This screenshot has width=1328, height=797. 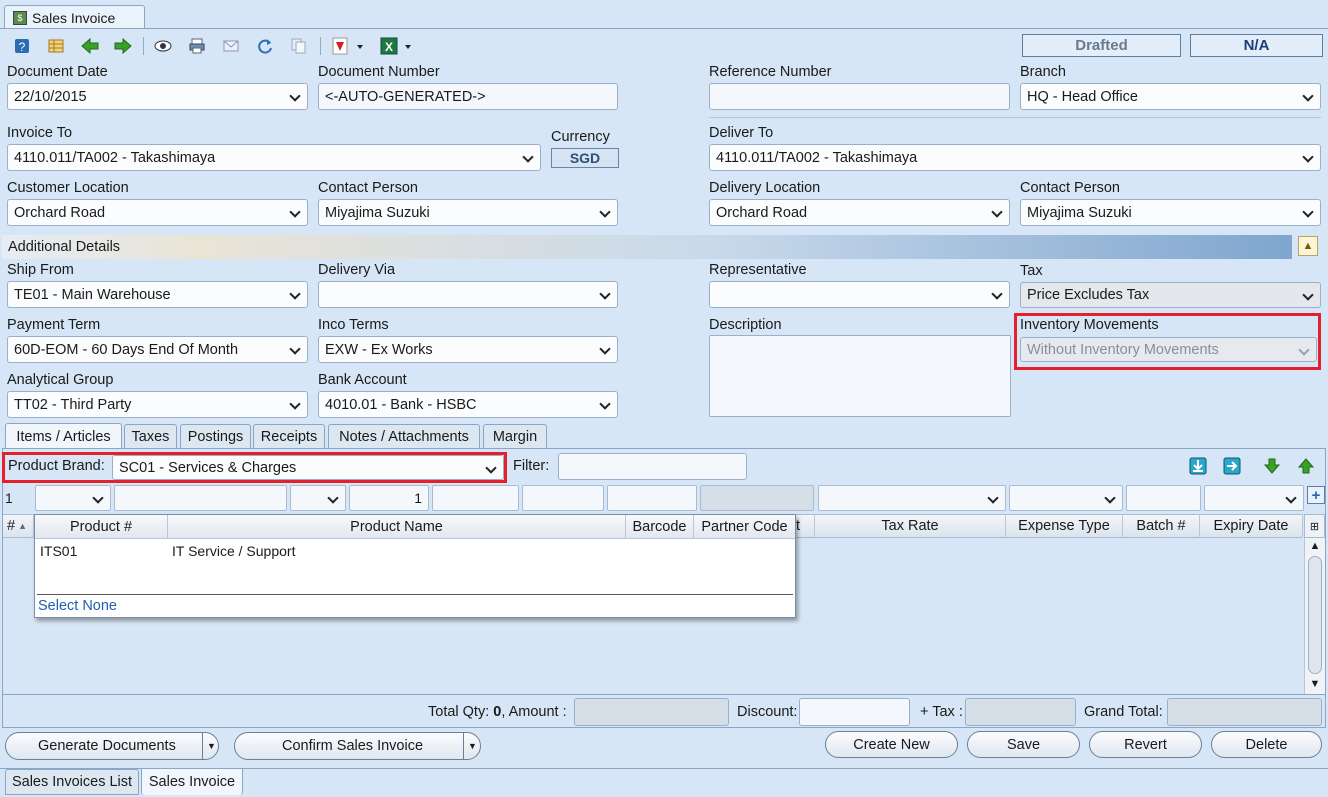 I want to click on print-icon, so click(x=197, y=46).